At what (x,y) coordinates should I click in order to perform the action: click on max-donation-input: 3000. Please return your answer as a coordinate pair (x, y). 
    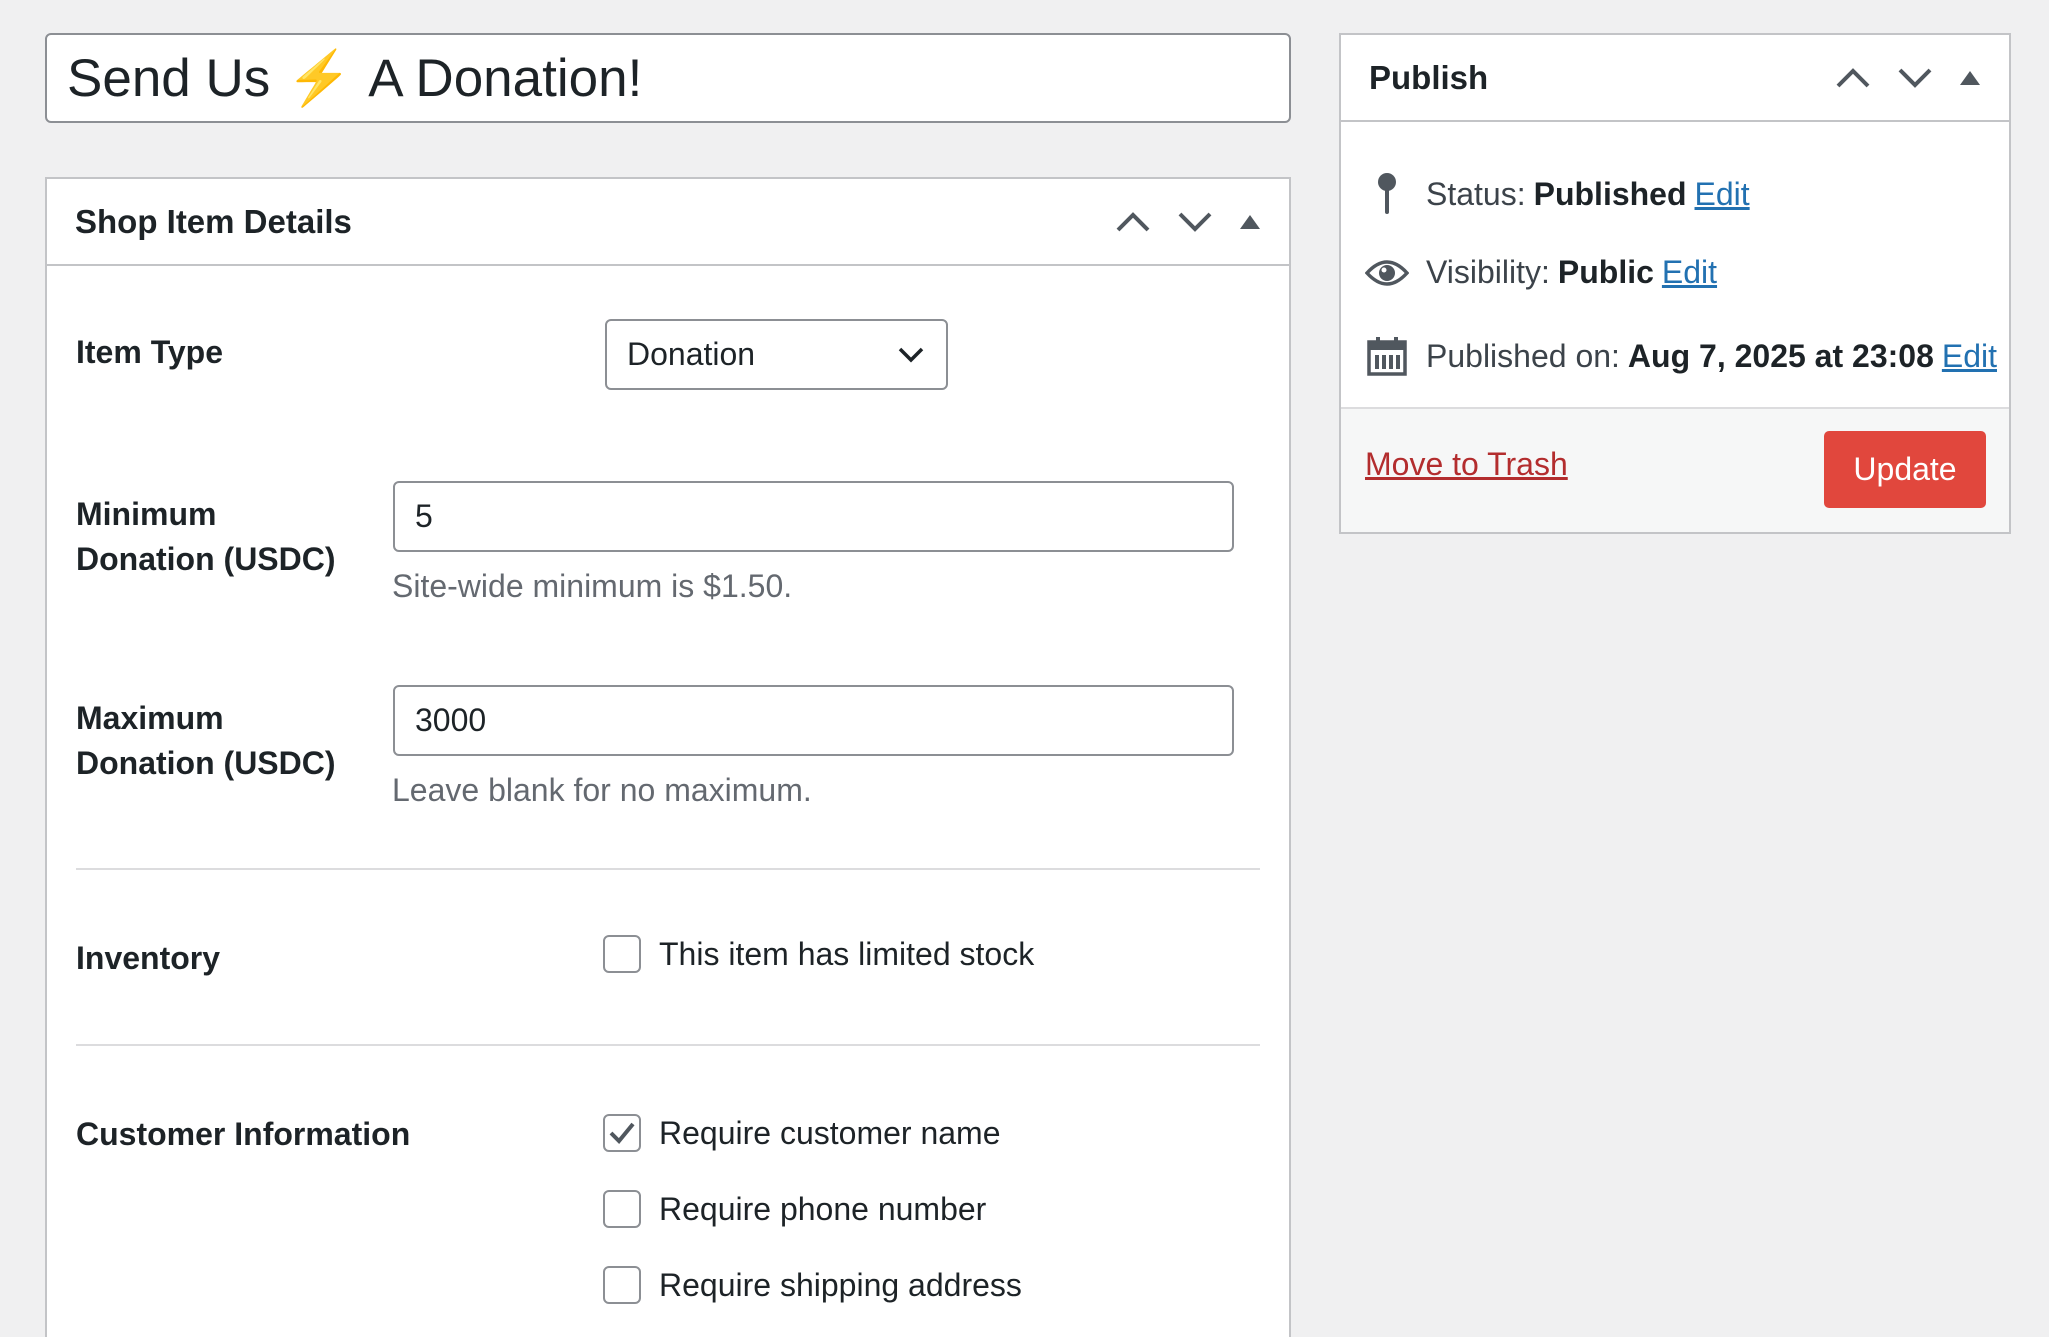
    Looking at the image, I should click on (813, 720).